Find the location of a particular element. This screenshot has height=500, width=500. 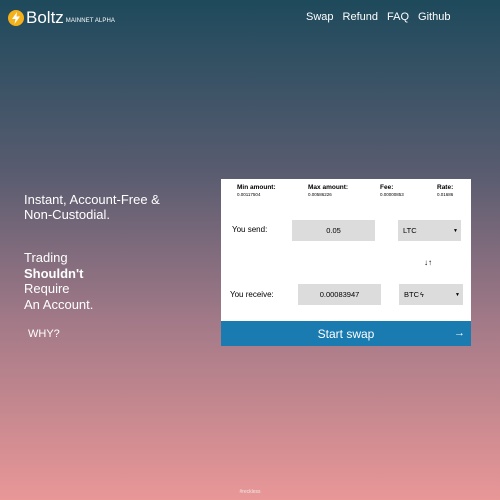

send-coin-select: LTC ▼ is located at coordinates (429, 230).